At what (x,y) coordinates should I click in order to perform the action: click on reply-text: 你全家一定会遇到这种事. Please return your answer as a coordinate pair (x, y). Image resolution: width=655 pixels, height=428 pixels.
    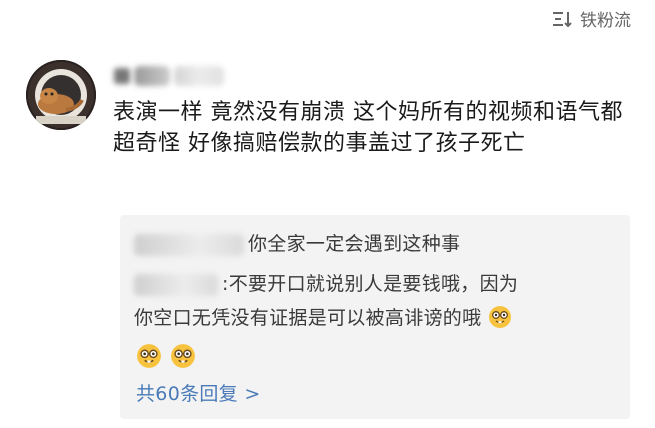
    Looking at the image, I should click on (354, 244).